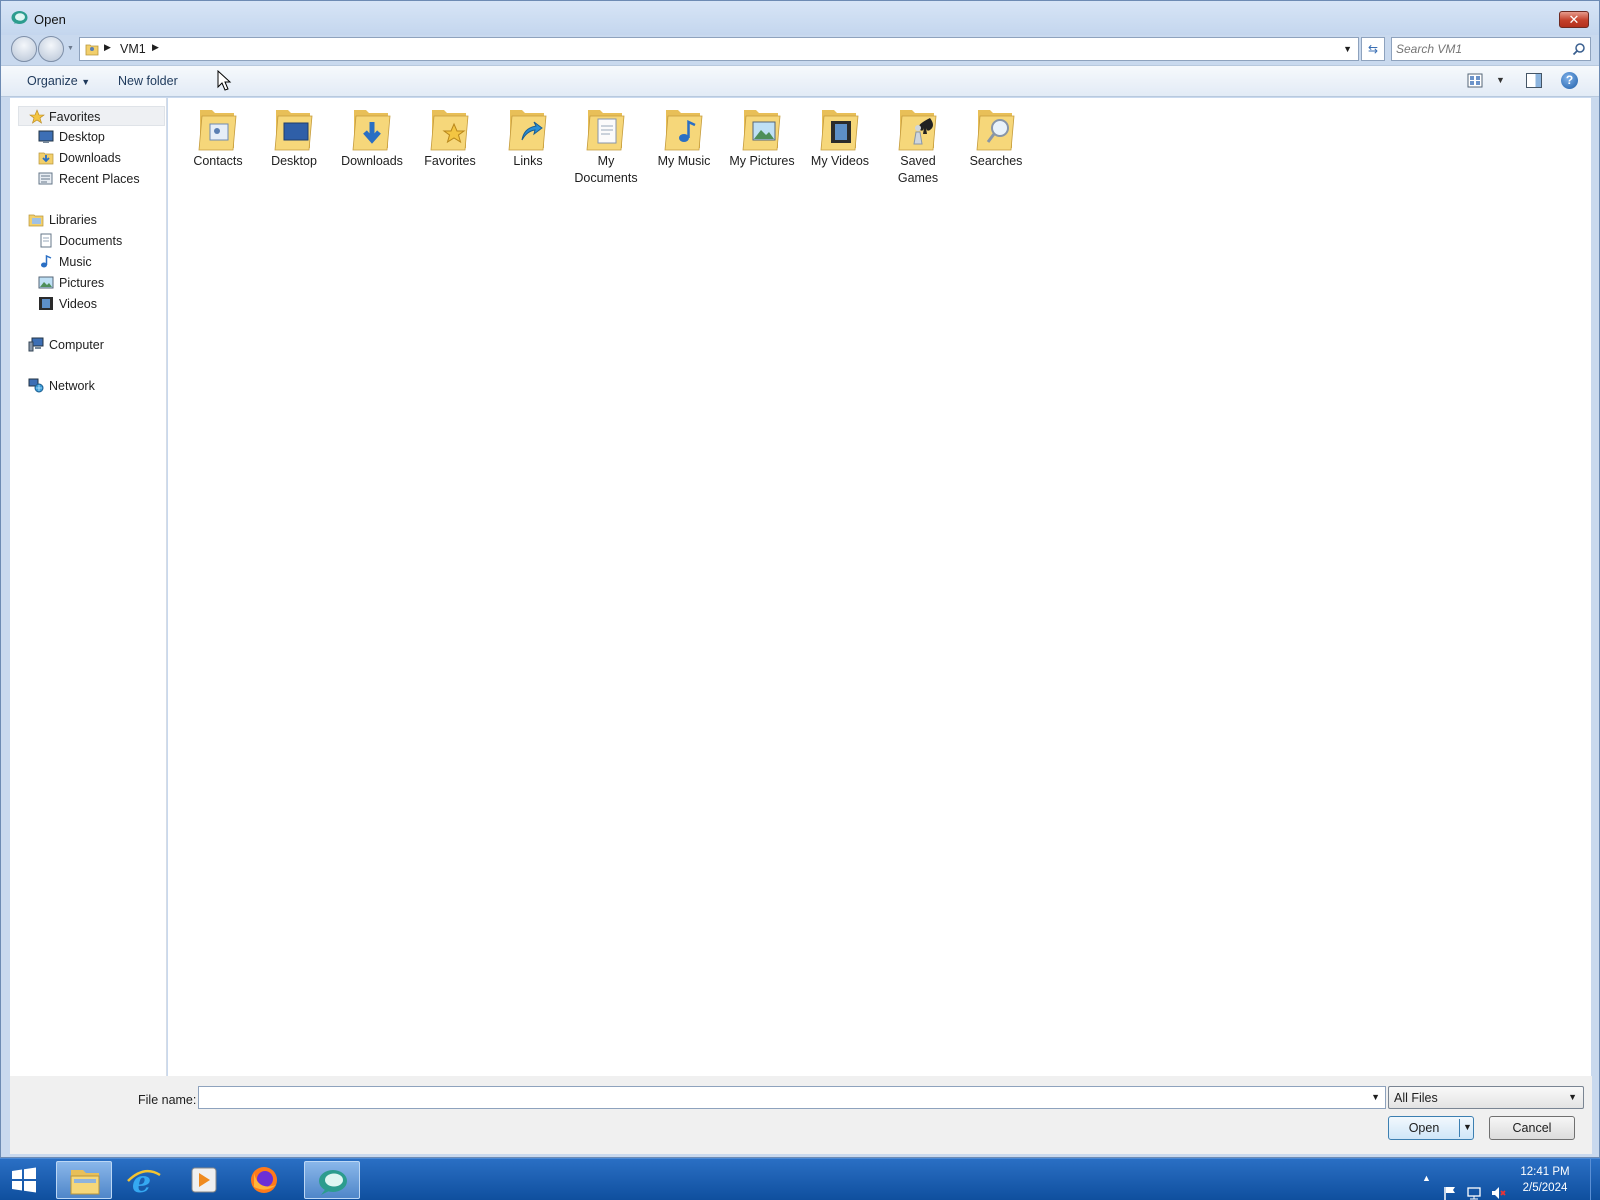 This screenshot has height=1200, width=1600. Describe the element at coordinates (293, 130) in the screenshot. I see `desktop-folder-icon` at that location.